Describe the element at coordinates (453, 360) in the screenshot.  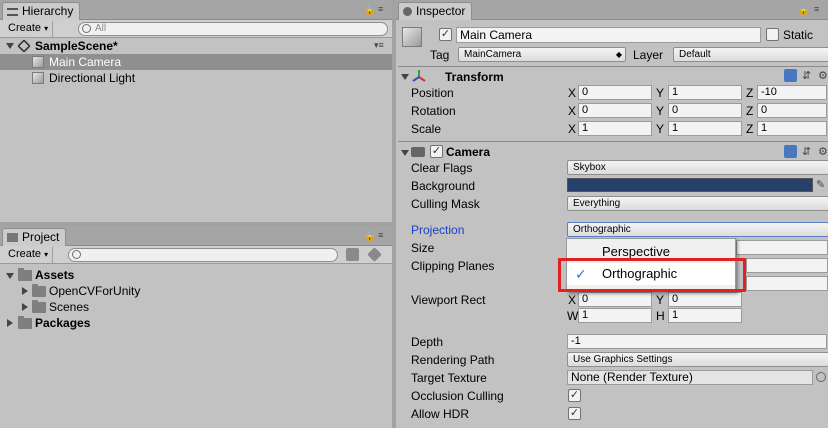
I see `rendering-path-label: Rendering Path` at that location.